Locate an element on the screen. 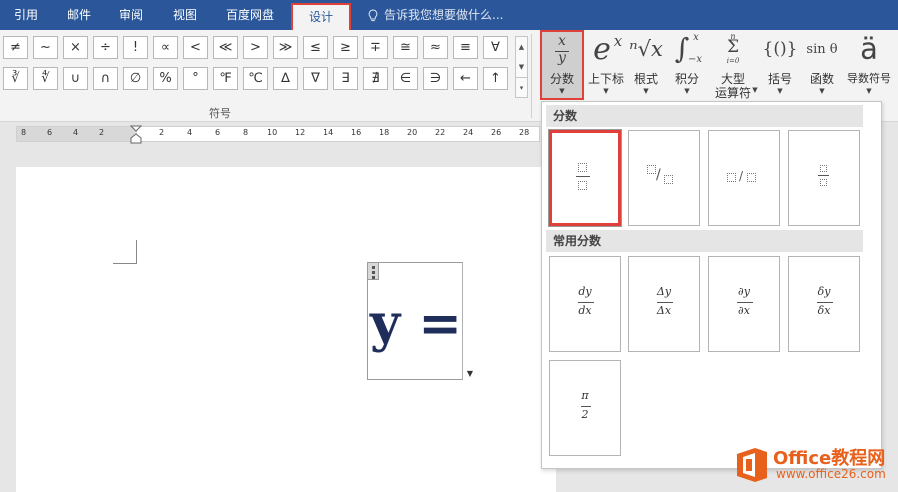 Image resolution: width=898 pixels, height=492 pixels. skewed-fraction-item: / is located at coordinates (664, 178).